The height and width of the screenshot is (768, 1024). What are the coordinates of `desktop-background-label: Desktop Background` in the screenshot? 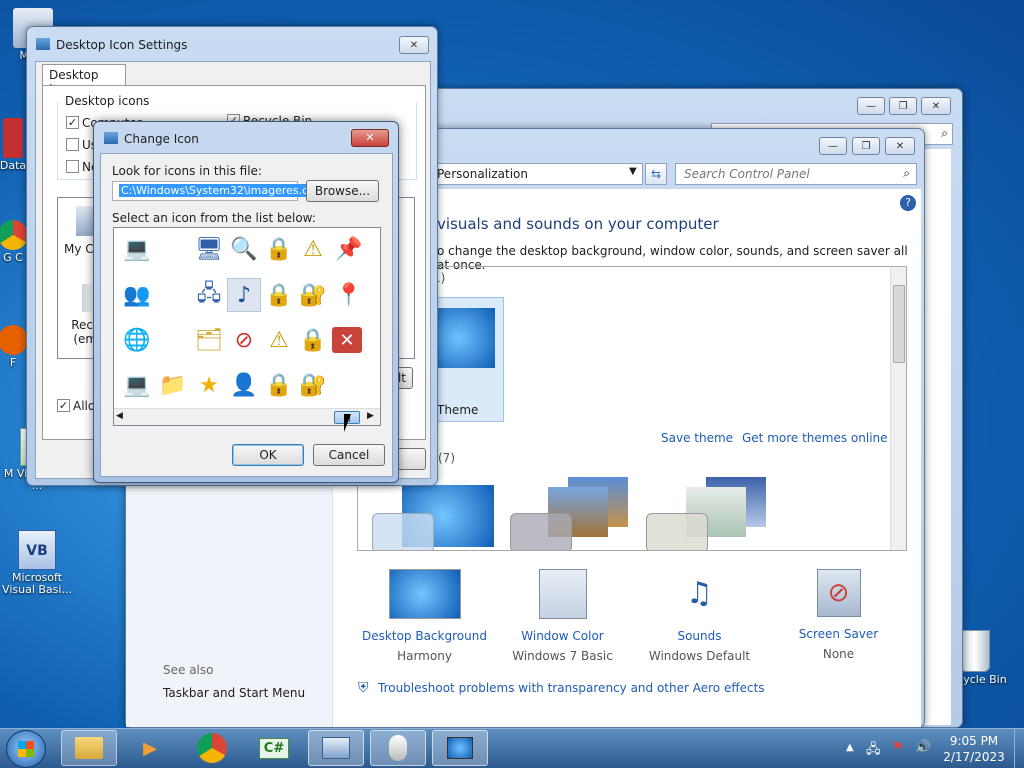 It's located at (424, 636).